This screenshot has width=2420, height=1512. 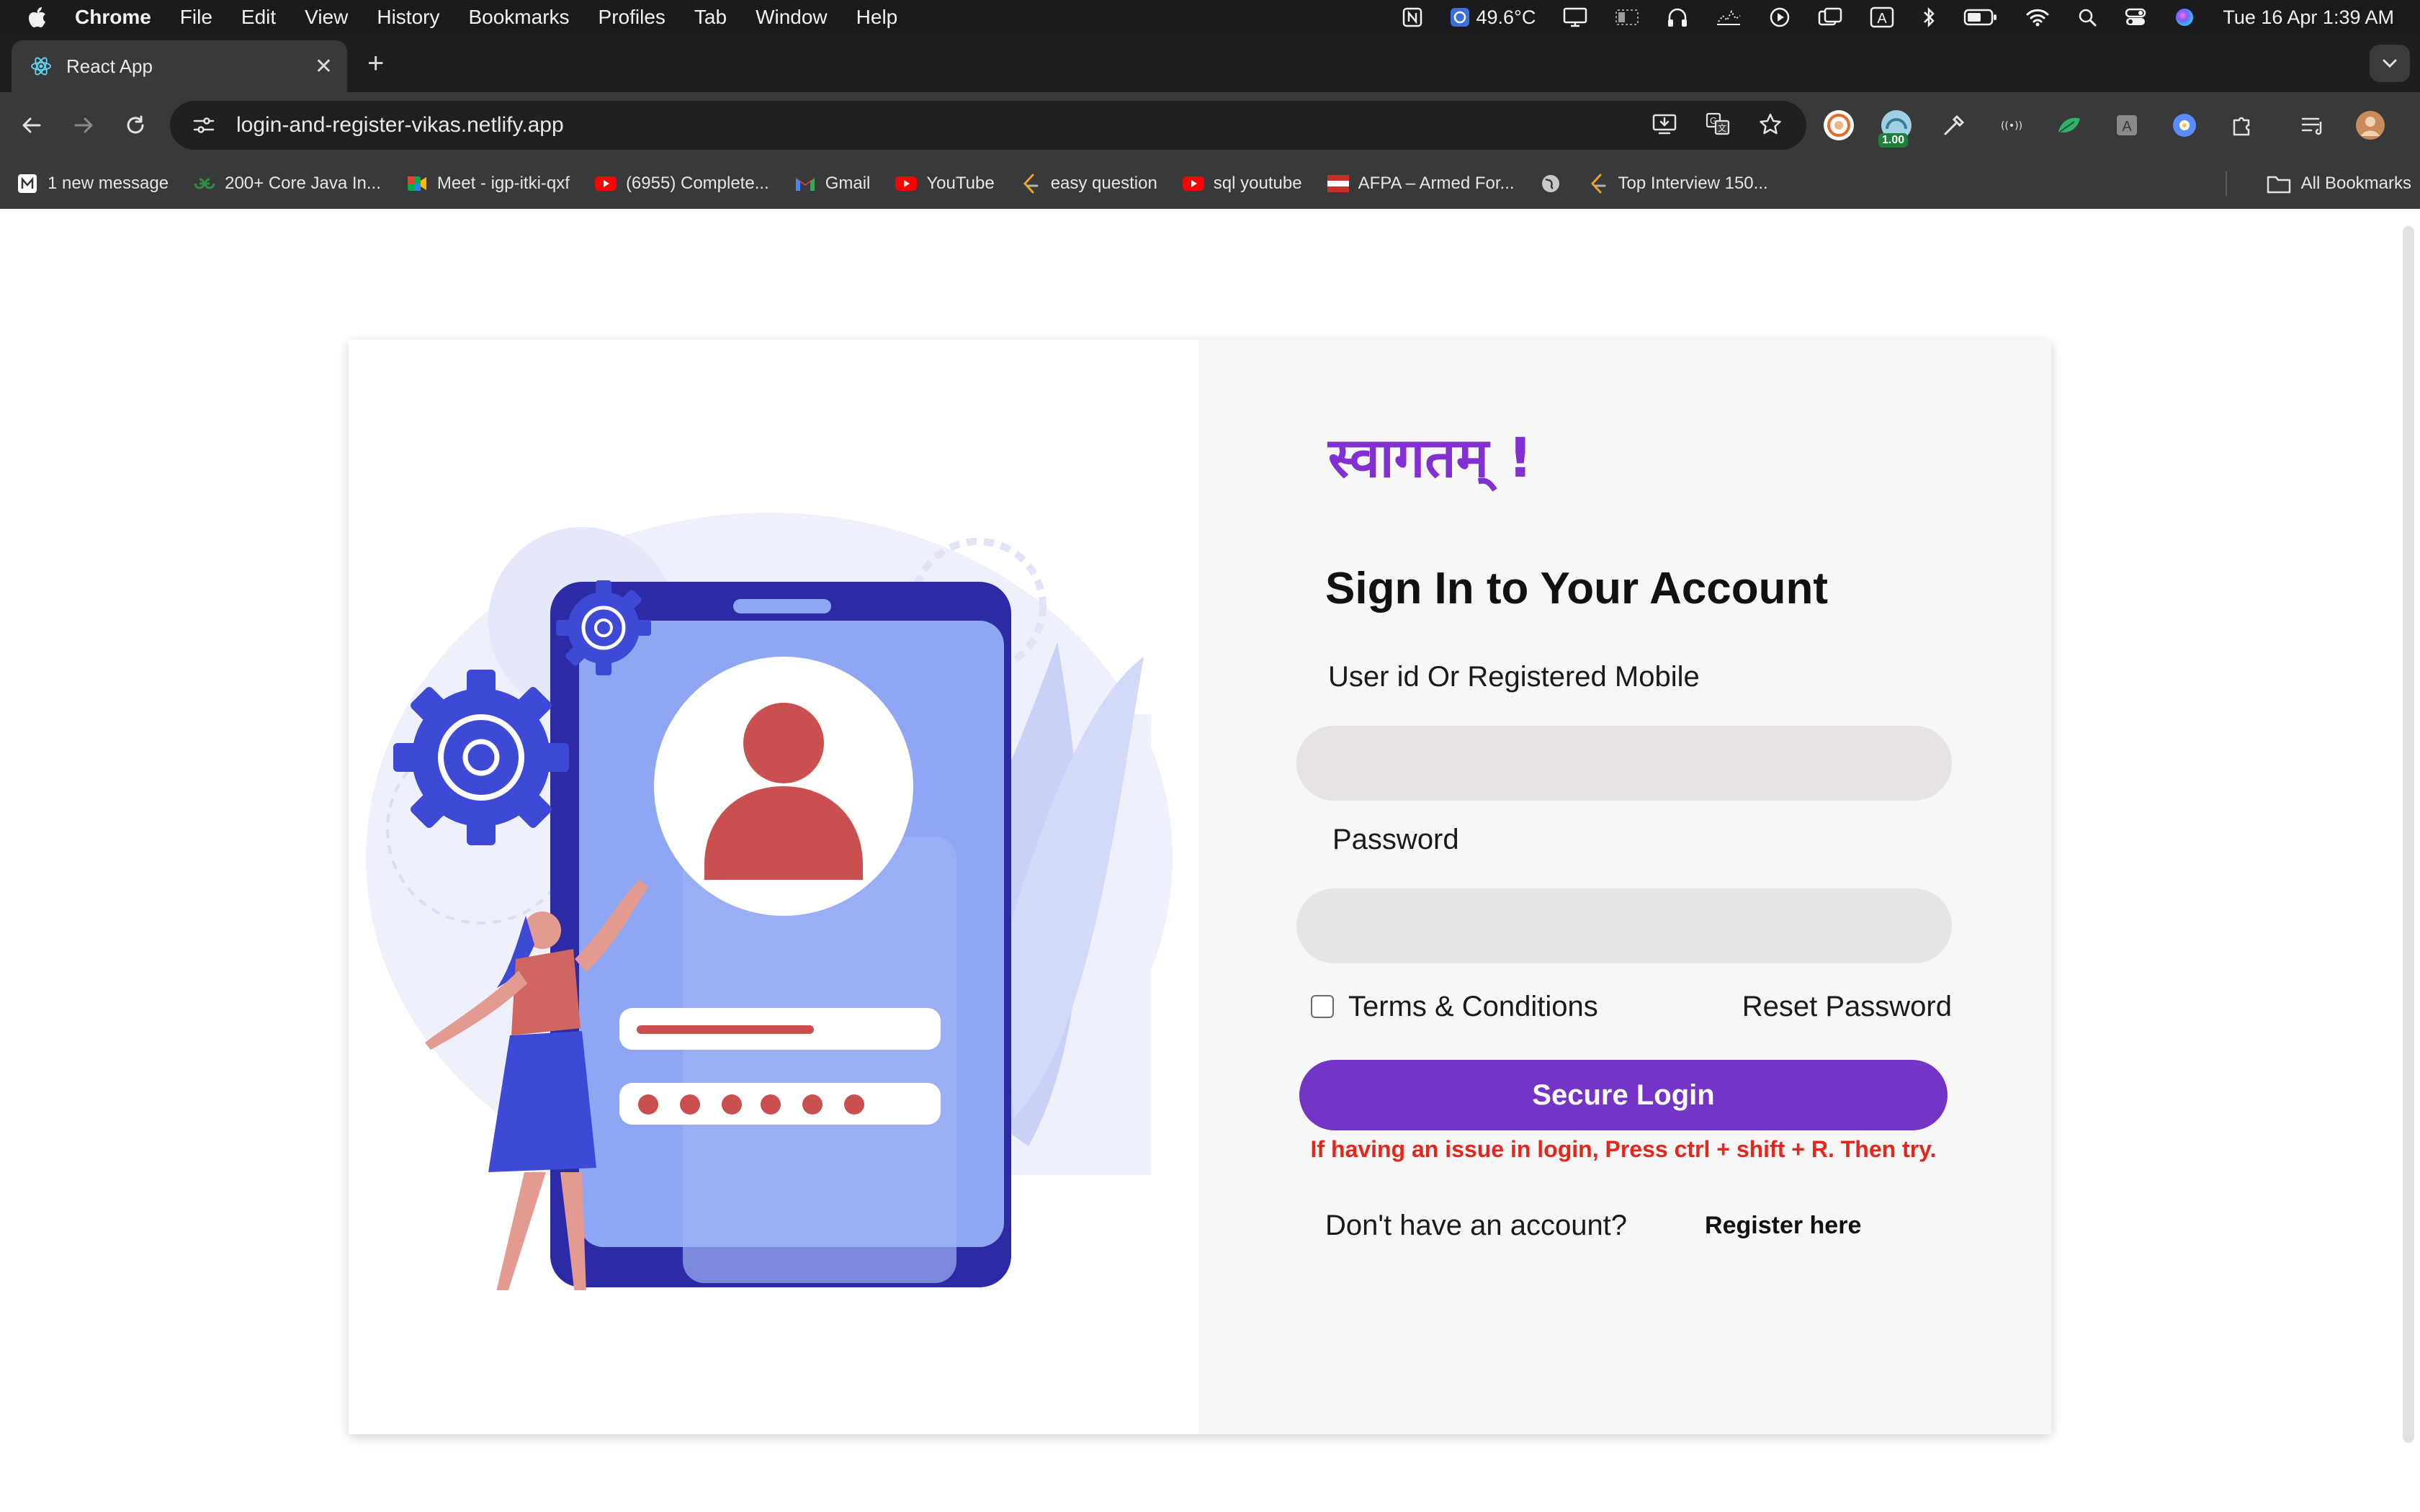 I want to click on menu-file: File, so click(x=196, y=17).